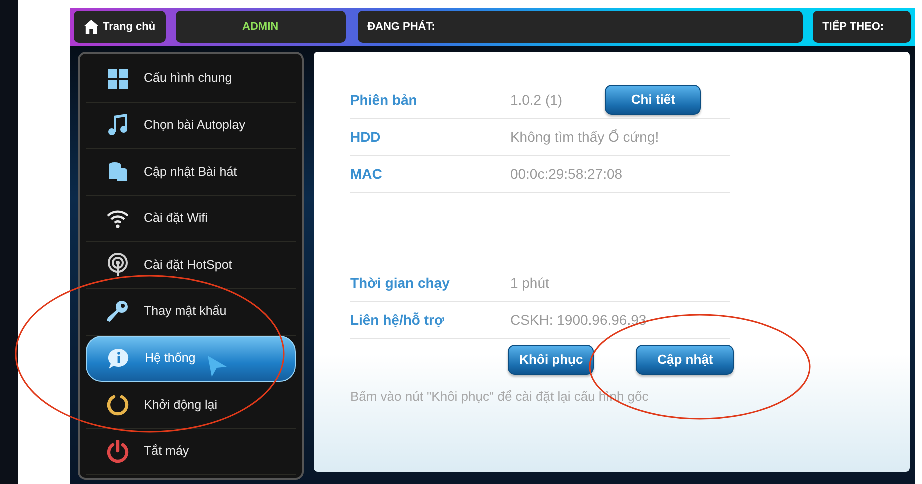  Describe the element at coordinates (217, 366) in the screenshot. I see `cursor-icon` at that location.